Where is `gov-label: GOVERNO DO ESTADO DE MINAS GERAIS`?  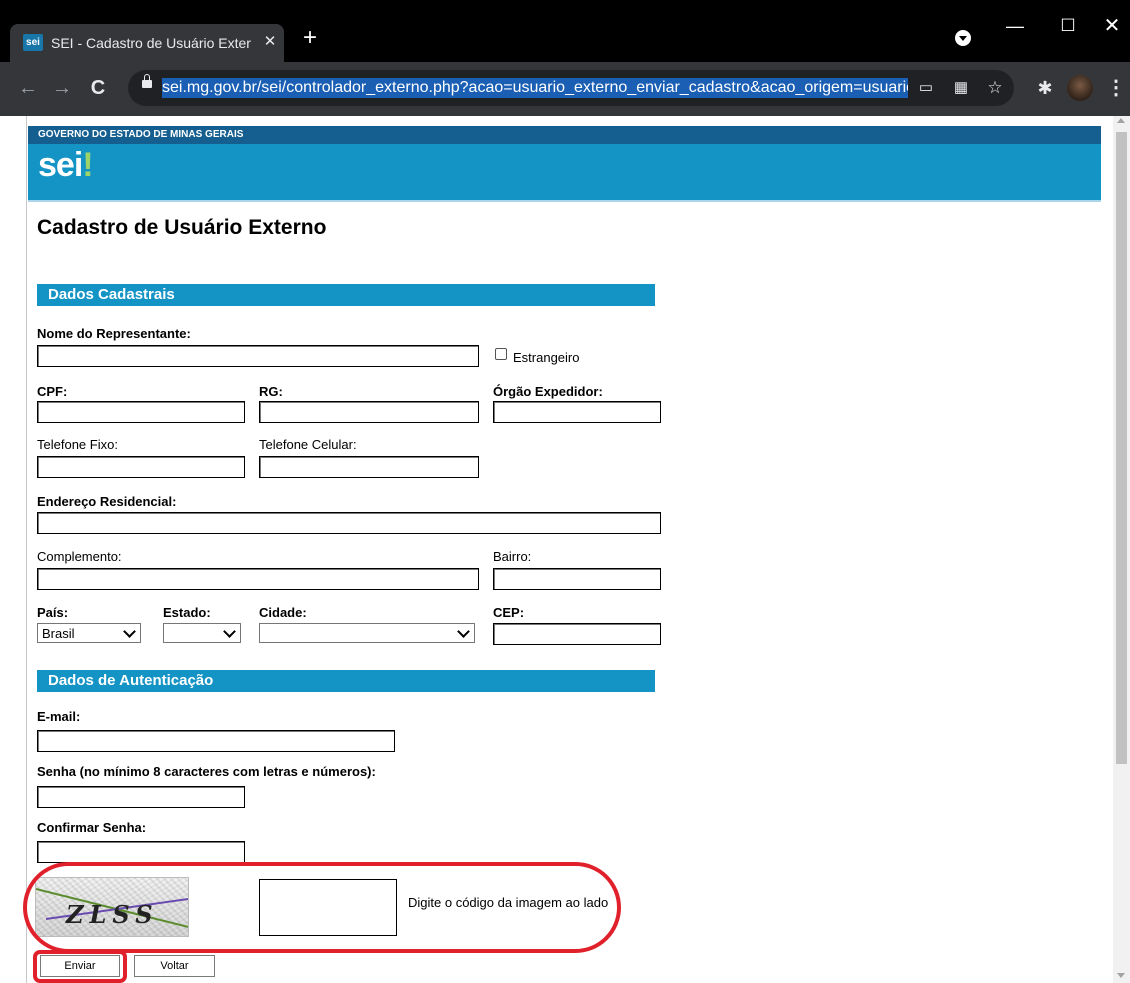
gov-label: GOVERNO DO ESTADO DE MINAS GERAIS is located at coordinates (141, 134).